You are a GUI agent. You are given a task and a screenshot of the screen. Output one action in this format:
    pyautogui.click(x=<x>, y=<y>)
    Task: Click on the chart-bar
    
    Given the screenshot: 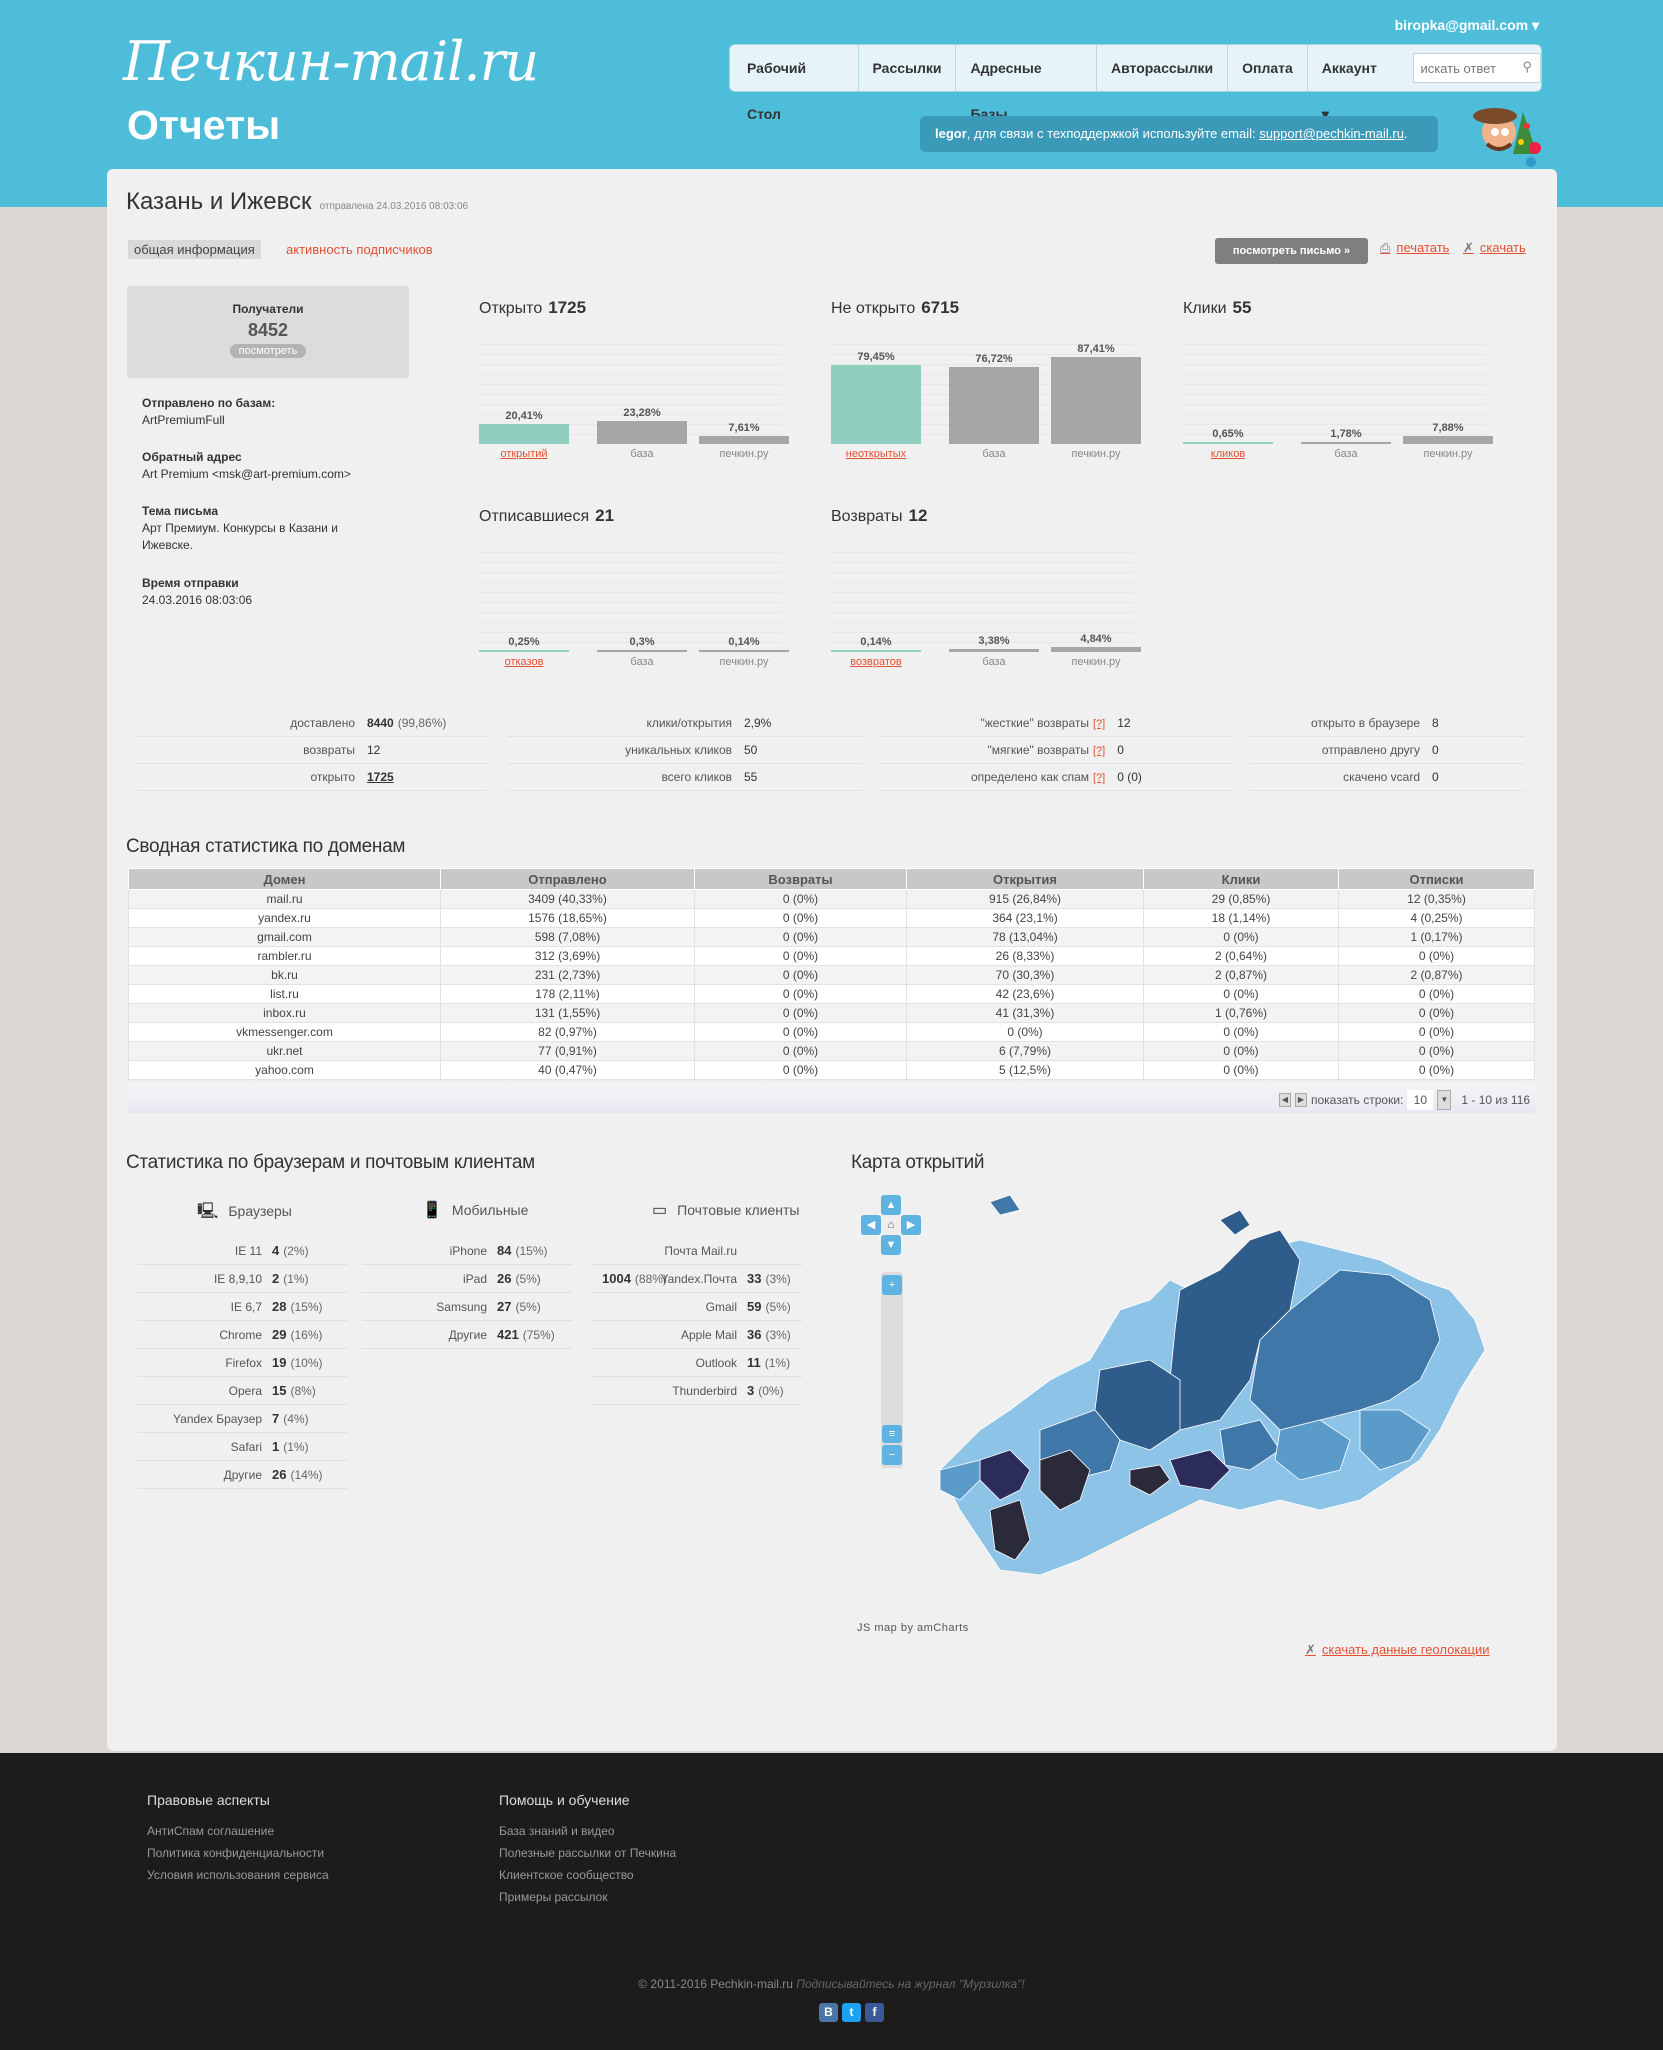 What is the action you would take?
    pyautogui.click(x=994, y=405)
    